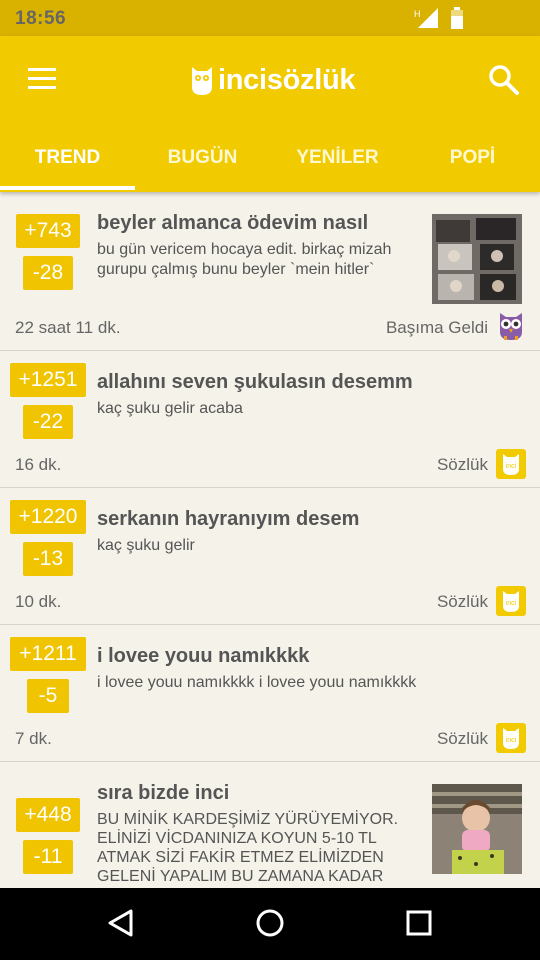 Image resolution: width=540 pixels, height=960 pixels. What do you see at coordinates (203, 656) in the screenshot?
I see `entry-title: i lovee youu namıkkkk` at bounding box center [203, 656].